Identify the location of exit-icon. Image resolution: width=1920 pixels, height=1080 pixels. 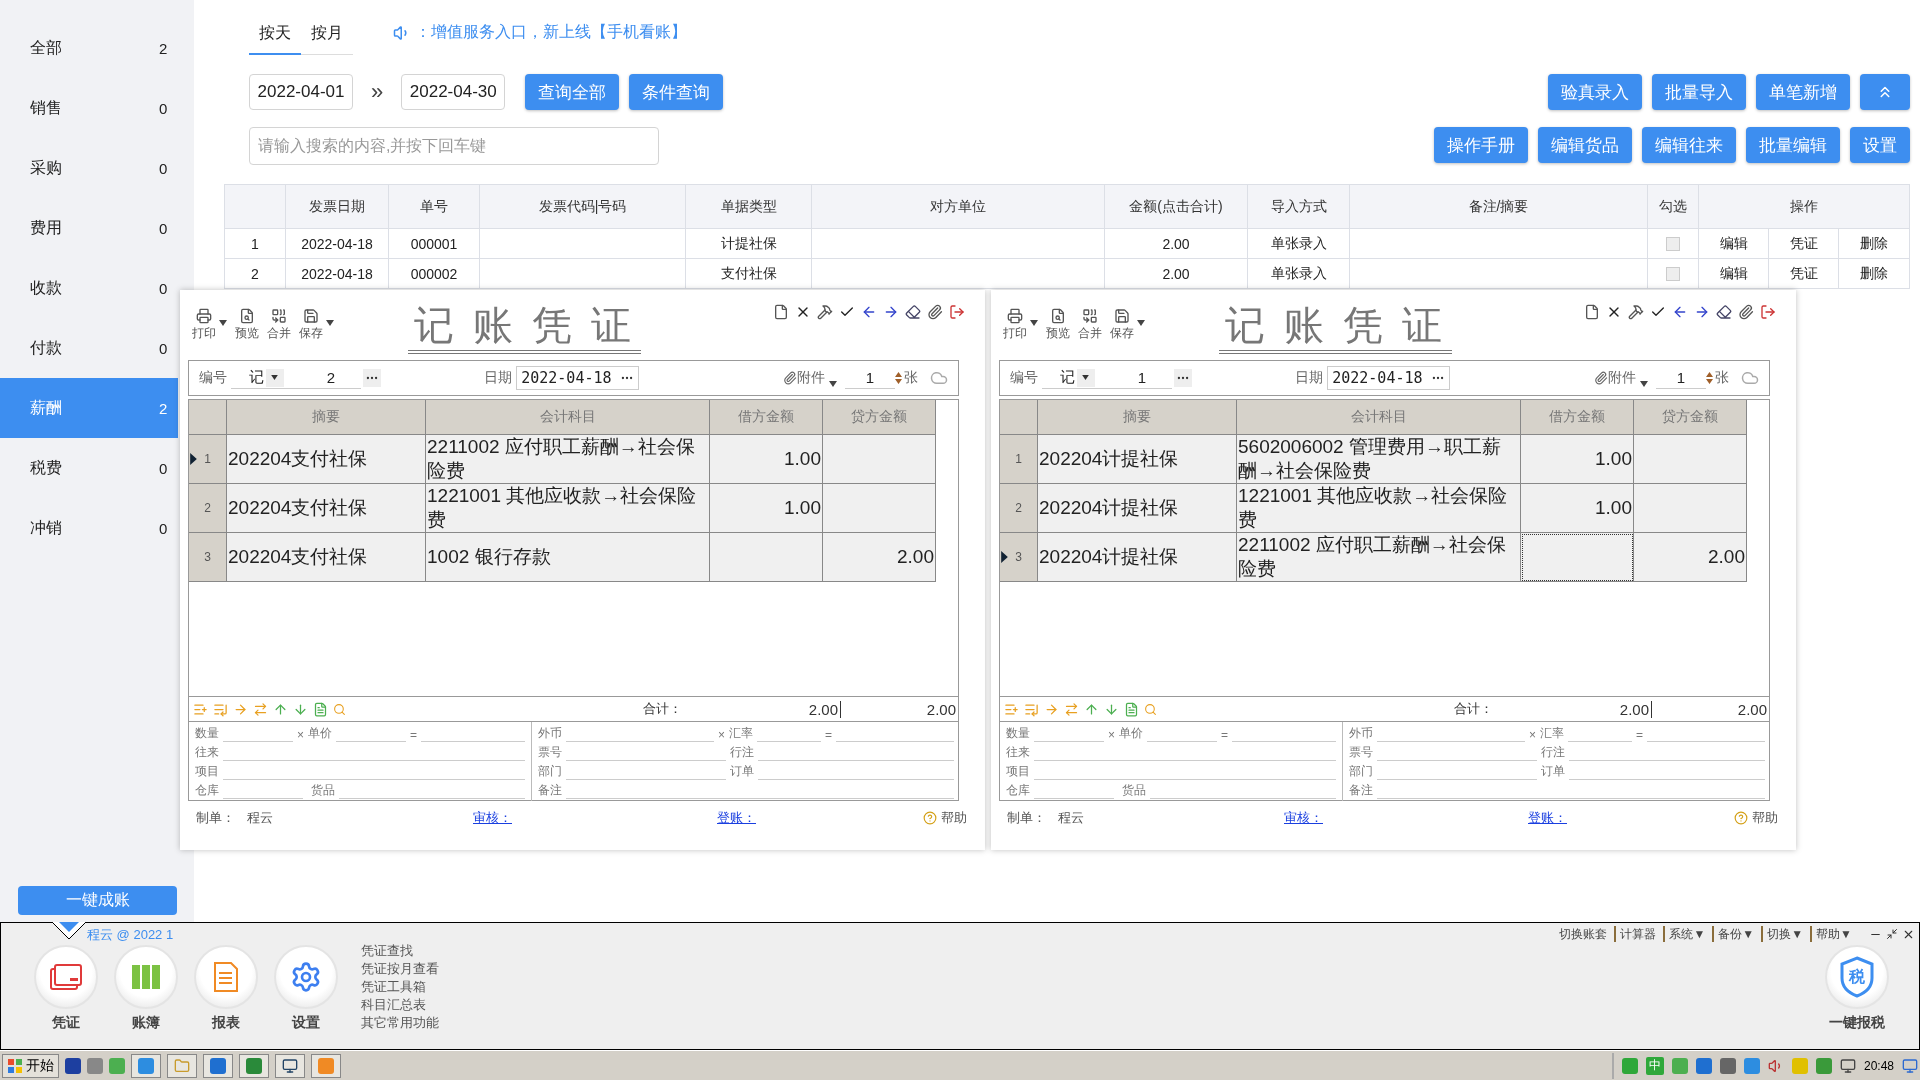
(1768, 312).